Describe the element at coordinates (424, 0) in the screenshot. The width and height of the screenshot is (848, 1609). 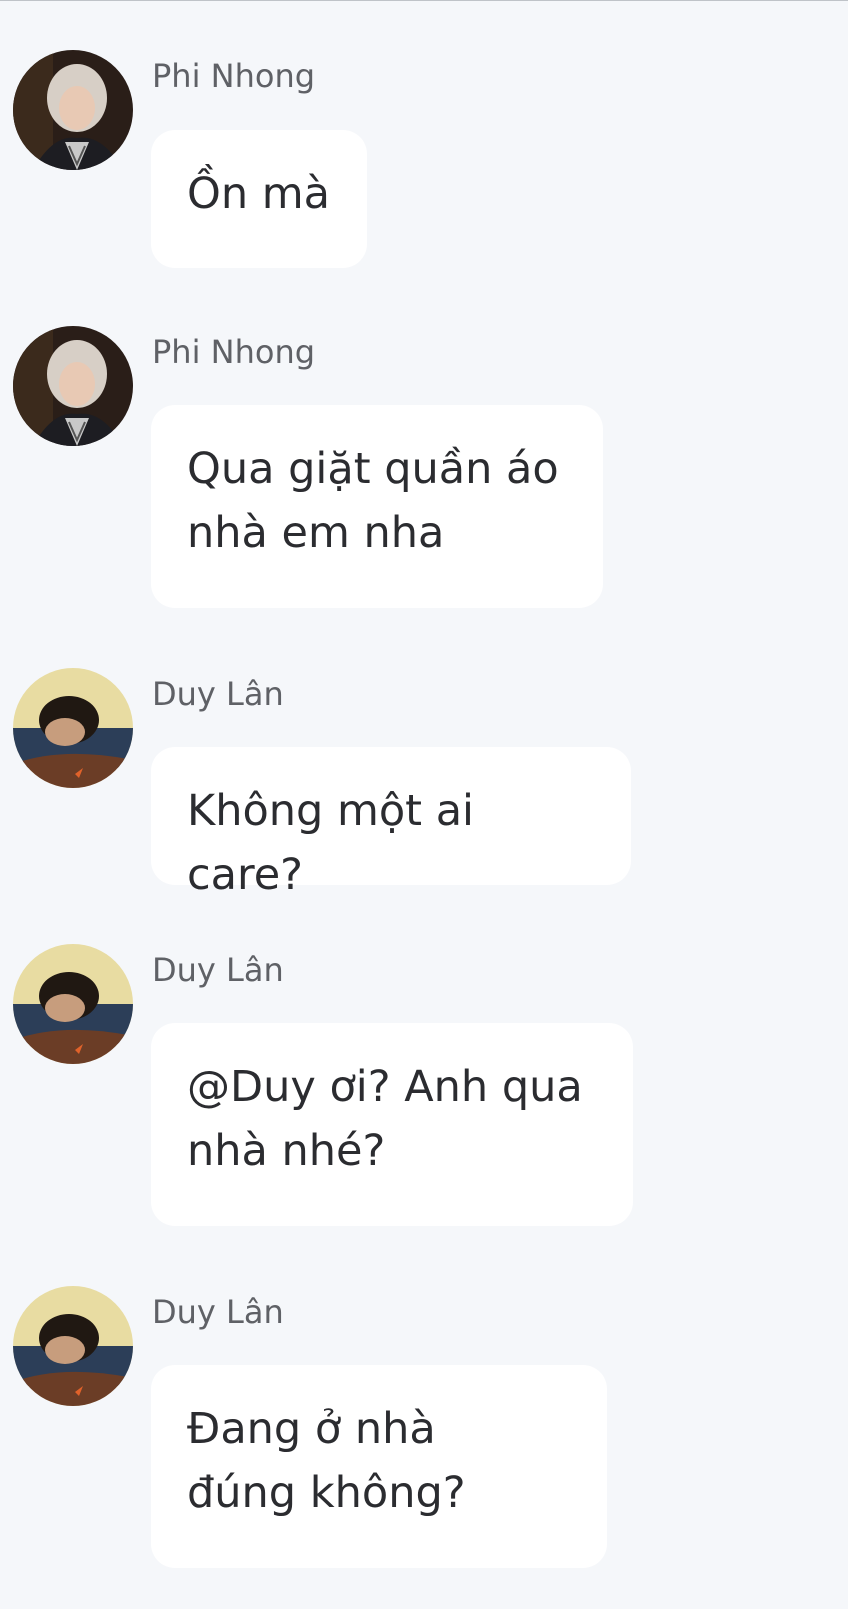
I see `top-divider` at that location.